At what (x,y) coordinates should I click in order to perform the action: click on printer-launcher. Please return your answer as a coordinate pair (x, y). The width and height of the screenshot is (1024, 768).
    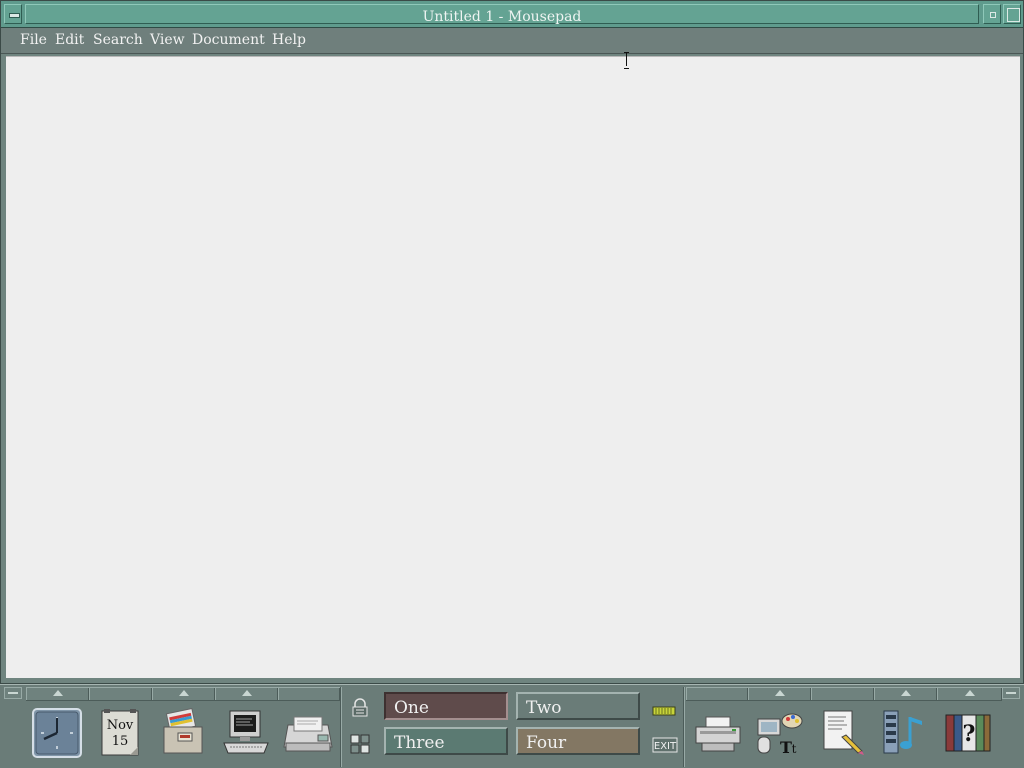
    Looking at the image, I should click on (718, 735).